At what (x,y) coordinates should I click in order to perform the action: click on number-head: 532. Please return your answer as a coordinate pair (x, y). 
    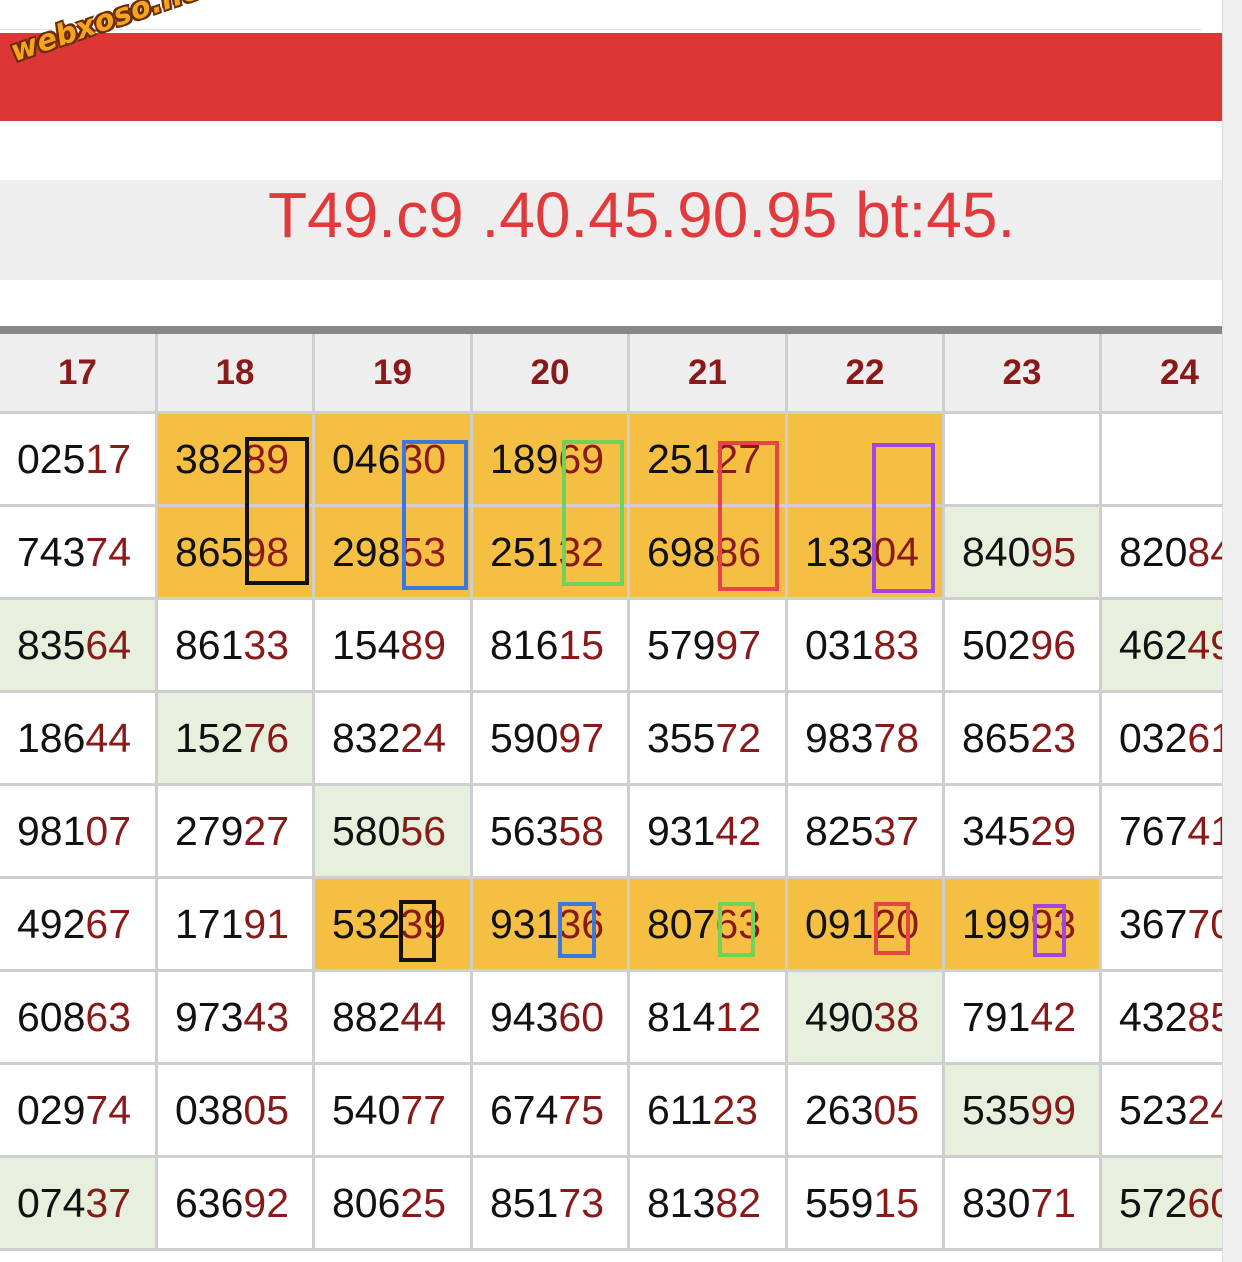
    Looking at the image, I should click on (366, 923).